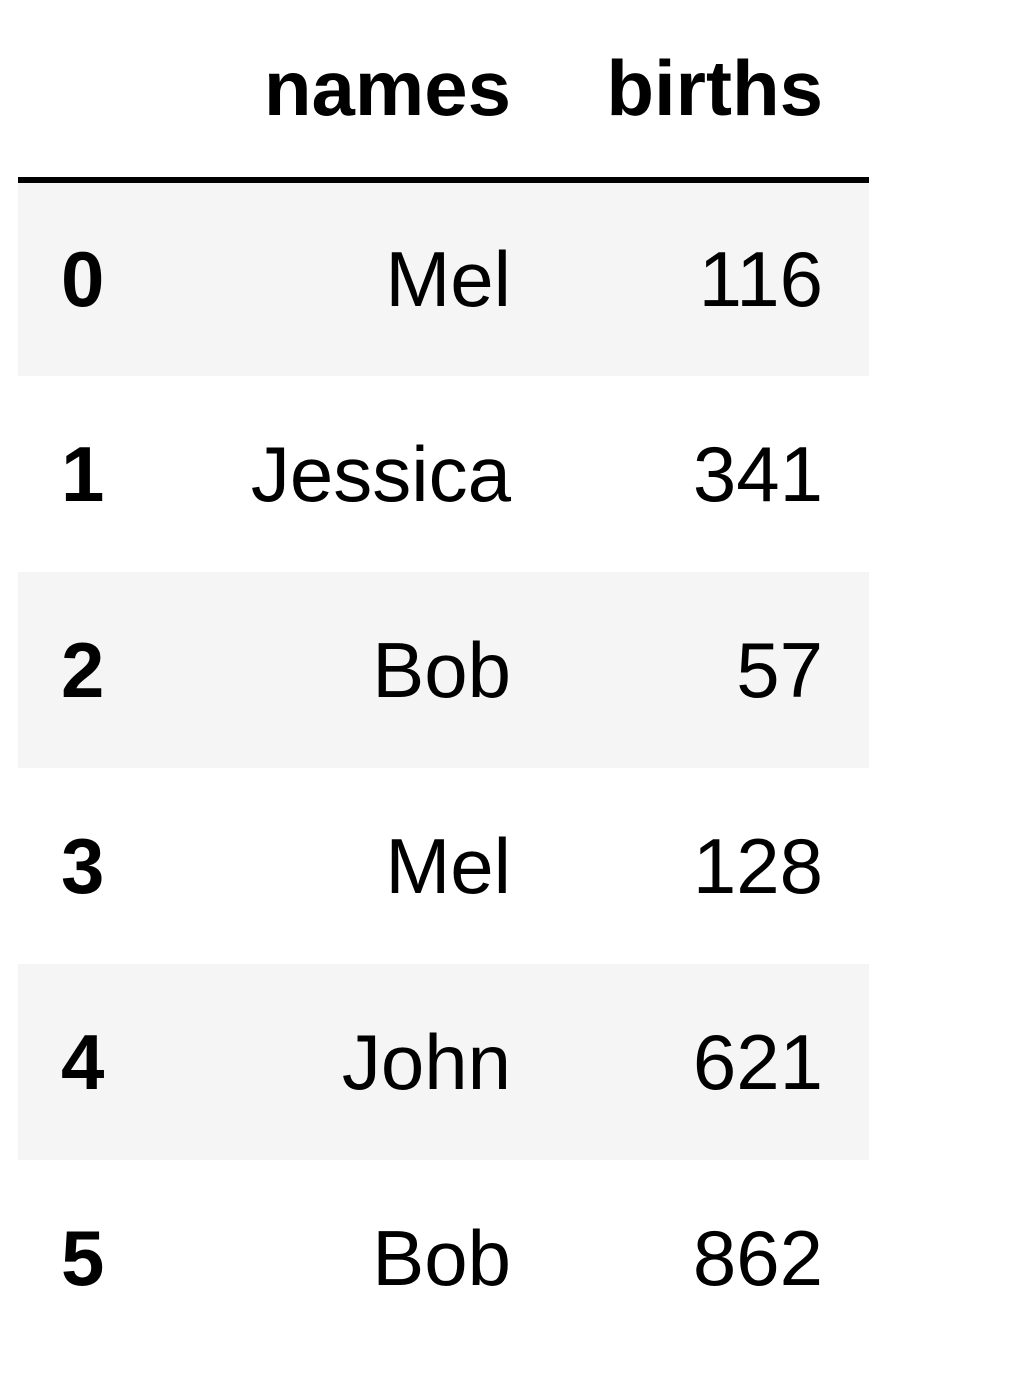  What do you see at coordinates (757, 473) in the screenshot?
I see `cell-births: 341` at bounding box center [757, 473].